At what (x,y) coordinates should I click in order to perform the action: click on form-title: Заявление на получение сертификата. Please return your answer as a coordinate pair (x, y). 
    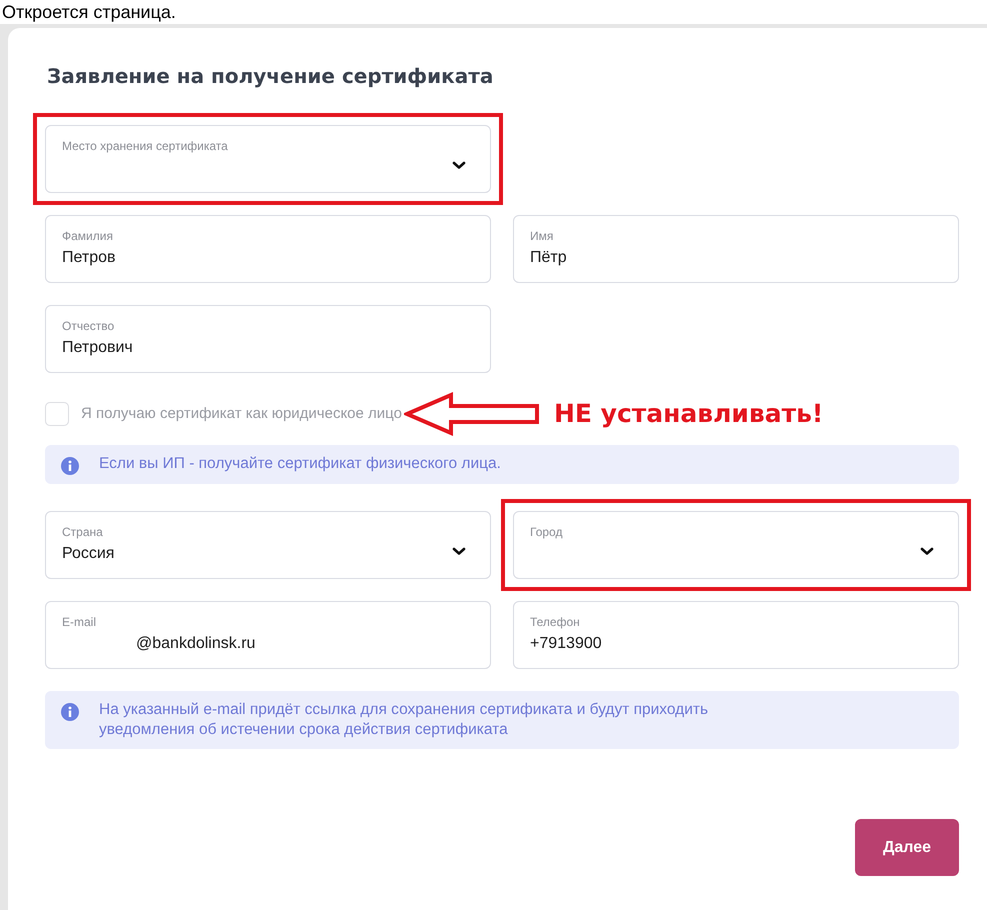
    Looking at the image, I should click on (270, 76).